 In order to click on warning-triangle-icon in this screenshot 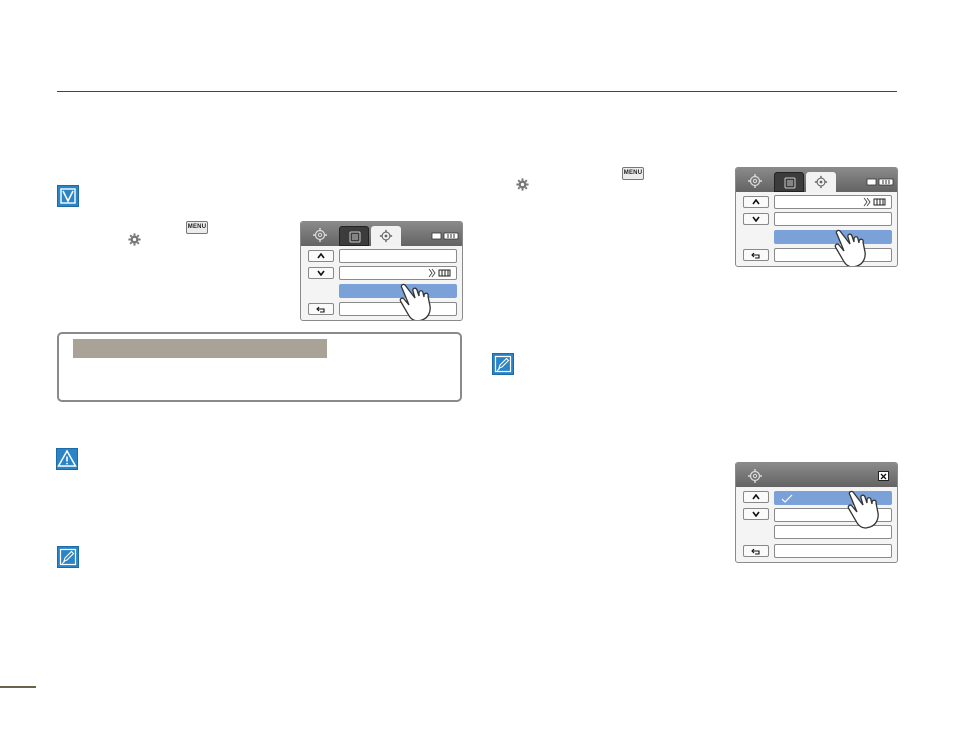, I will do `click(67, 459)`.